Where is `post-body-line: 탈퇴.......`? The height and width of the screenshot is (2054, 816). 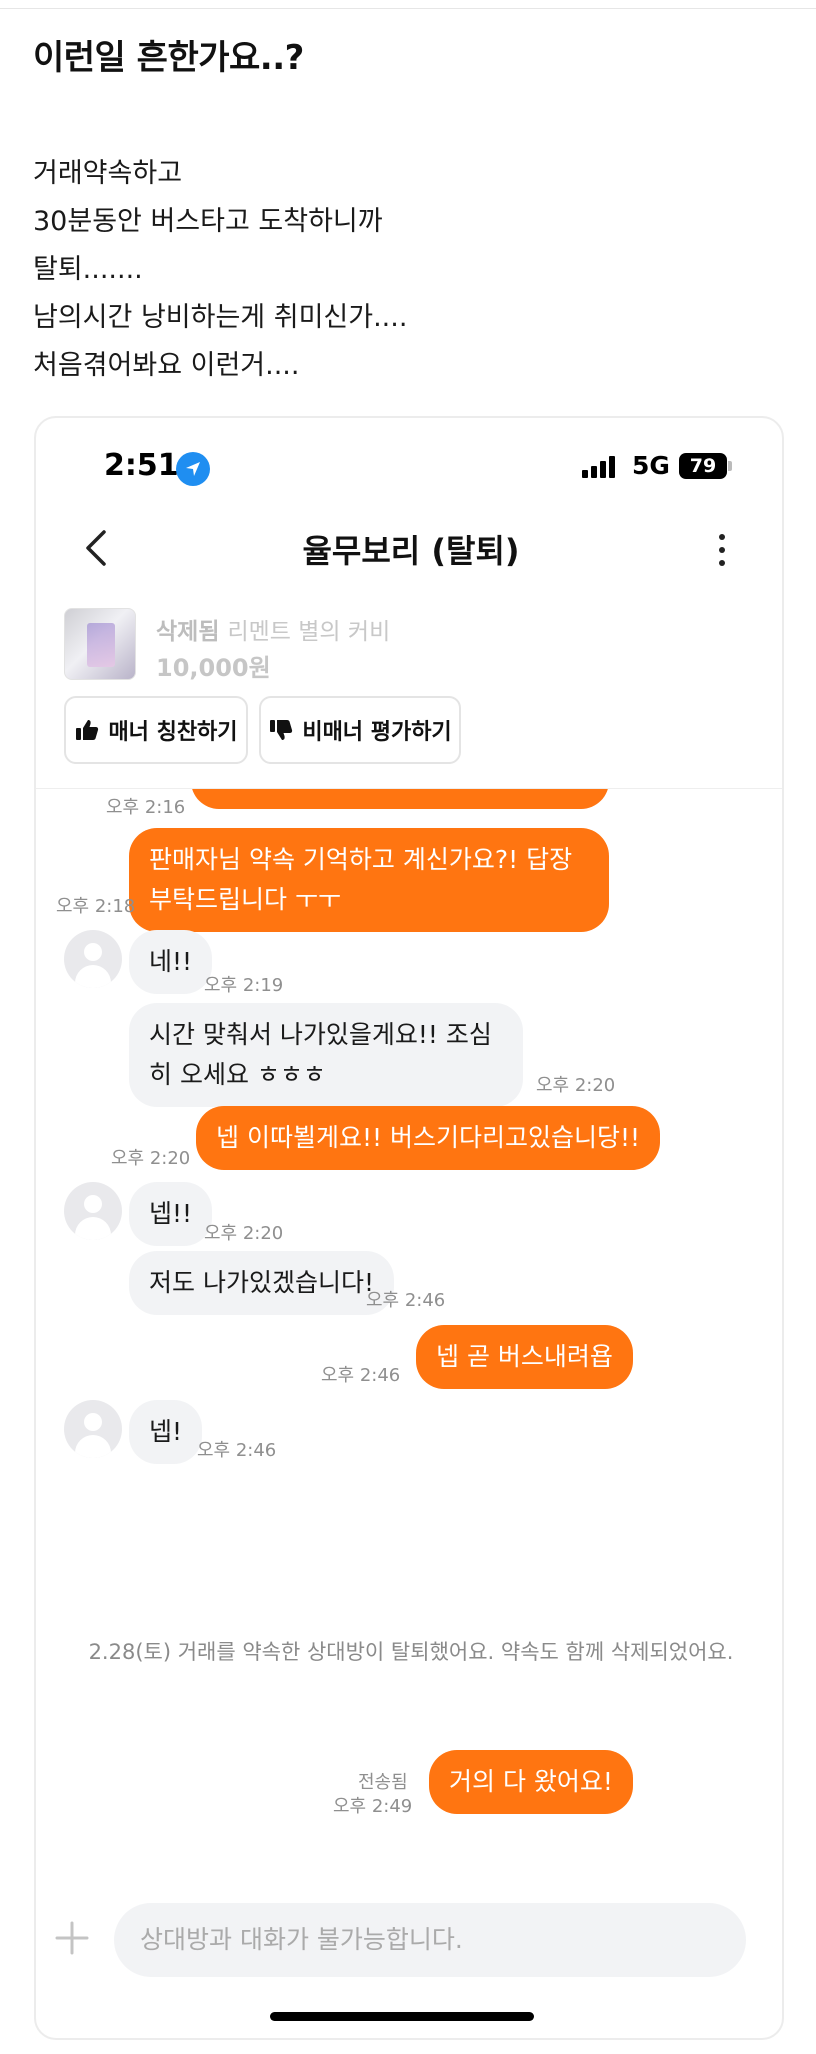
post-body-line: 탈퇴....... is located at coordinates (88, 269).